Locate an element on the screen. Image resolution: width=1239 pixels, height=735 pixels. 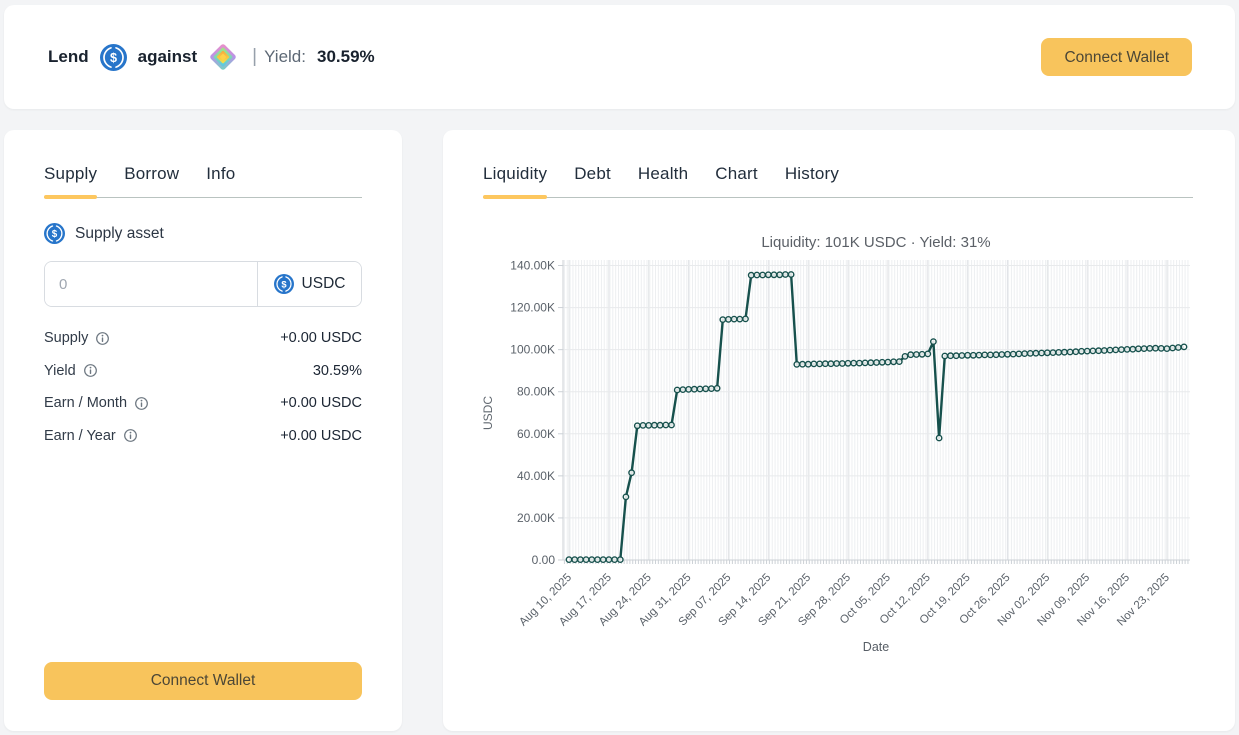
supply-tabs: Supply Borrow Info is located at coordinates (203, 181).